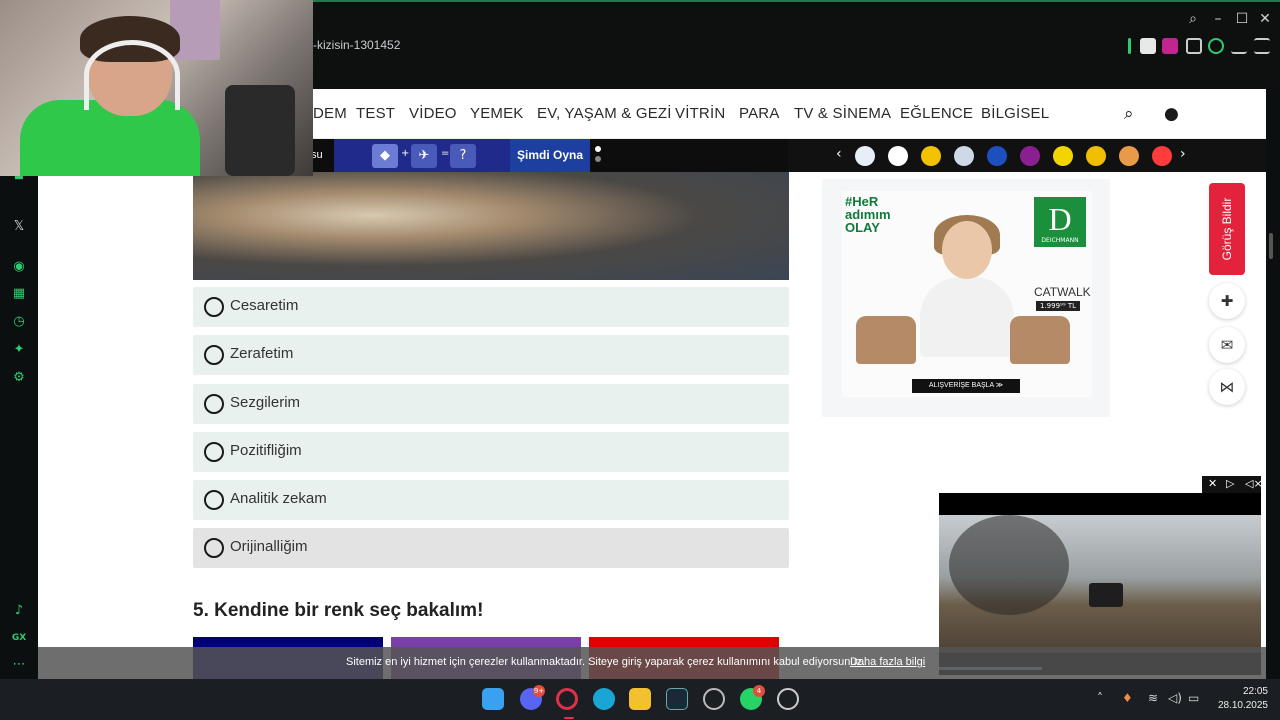 Image resolution: width=1280 pixels, height=720 pixels. I want to click on quiz-option: Pozitifliğim, so click(491, 452).